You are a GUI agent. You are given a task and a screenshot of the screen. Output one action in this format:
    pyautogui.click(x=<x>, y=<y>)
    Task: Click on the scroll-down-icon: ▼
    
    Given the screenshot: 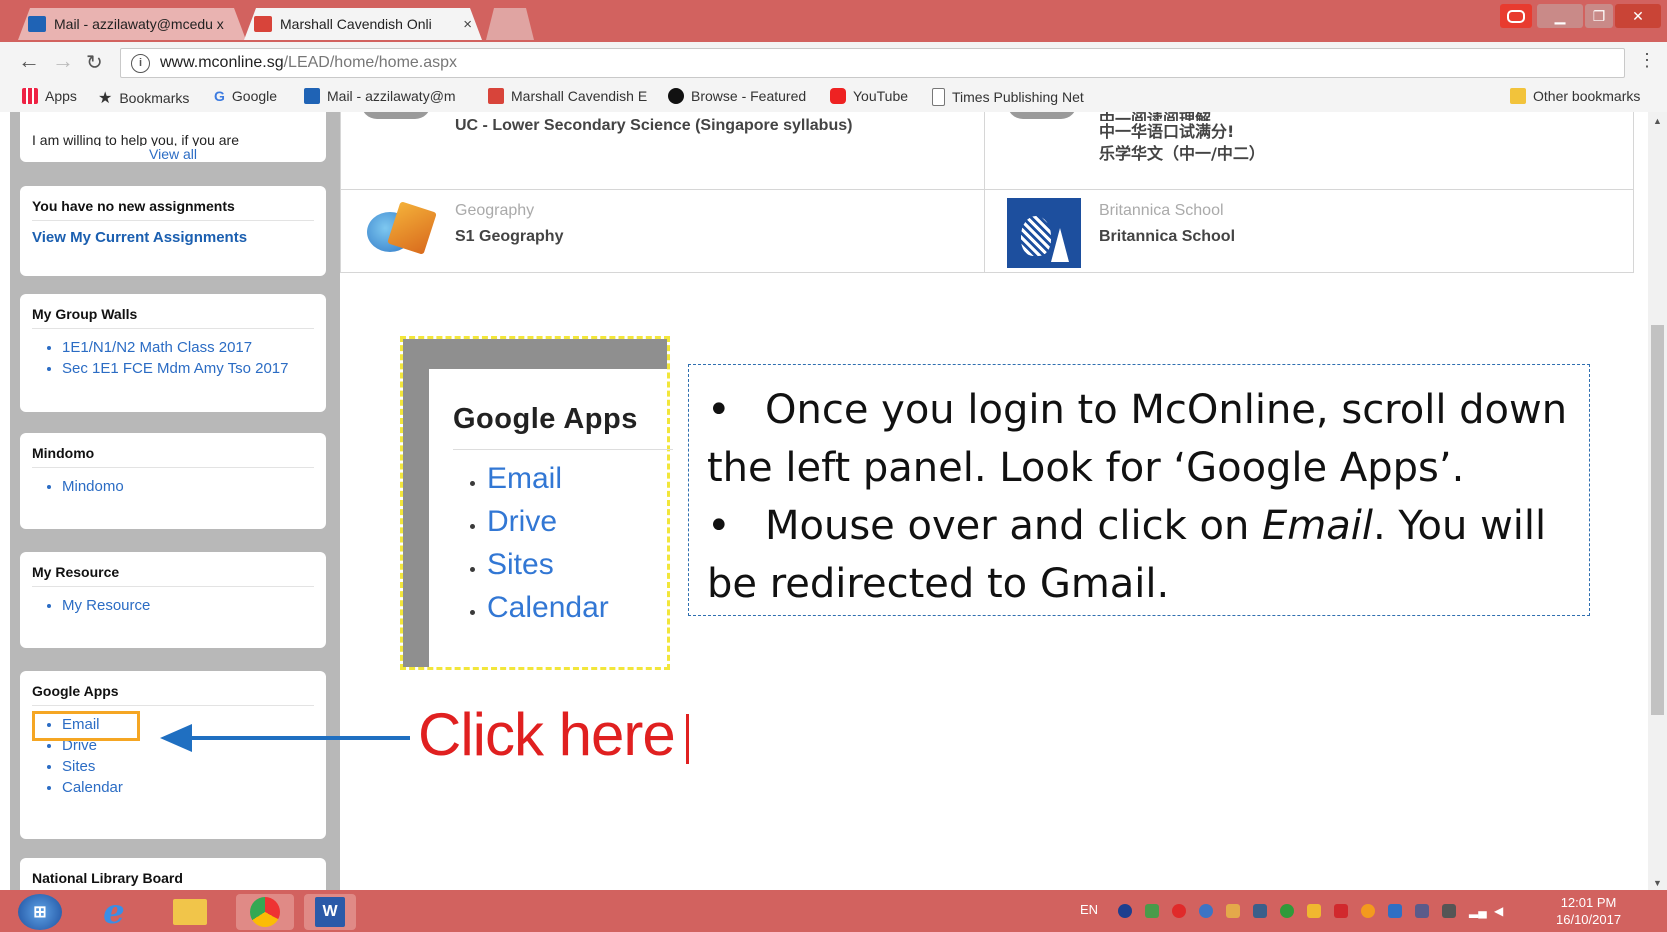 What is the action you would take?
    pyautogui.click(x=1657, y=883)
    